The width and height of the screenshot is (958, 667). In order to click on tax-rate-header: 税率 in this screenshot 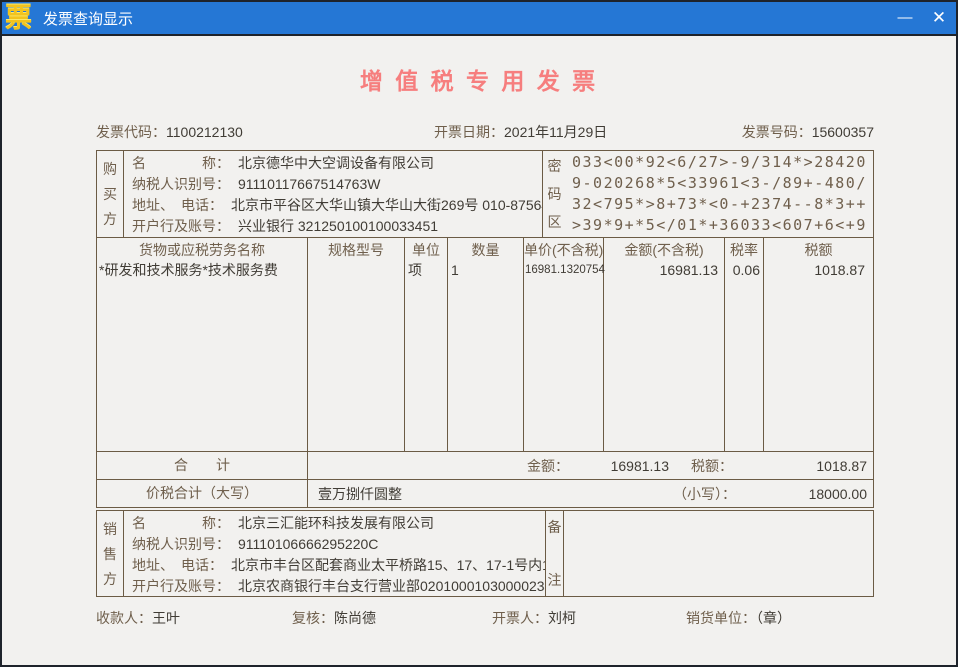, I will do `click(744, 250)`.